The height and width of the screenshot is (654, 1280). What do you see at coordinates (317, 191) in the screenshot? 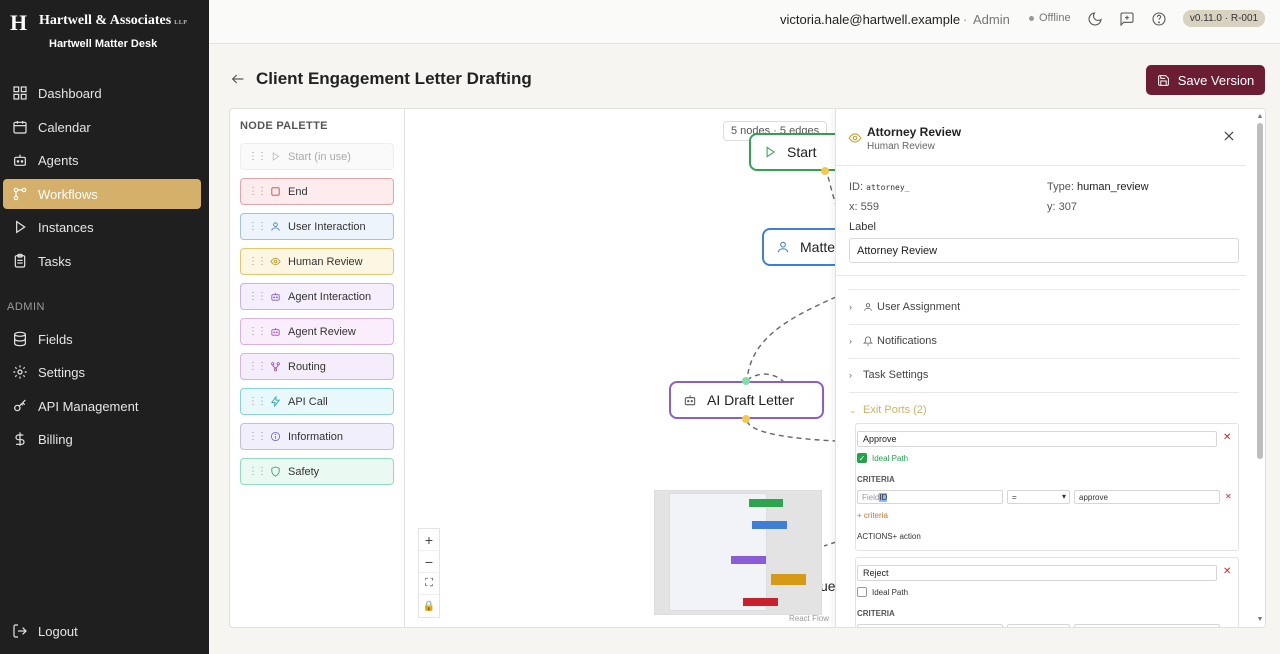
I see `palette-item-end: ⋮⋮ End` at bounding box center [317, 191].